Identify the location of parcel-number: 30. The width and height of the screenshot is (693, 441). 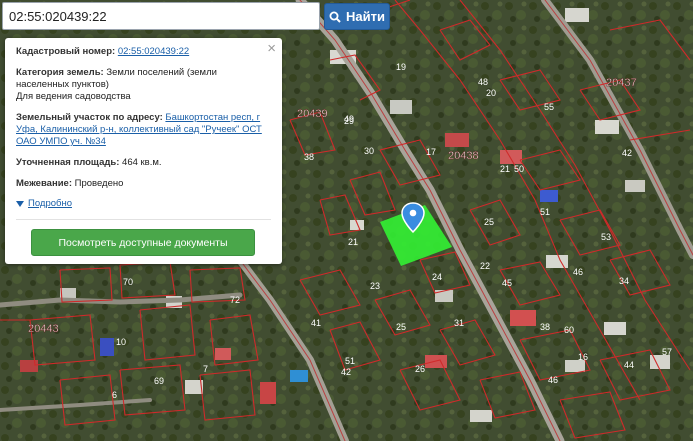
(369, 151).